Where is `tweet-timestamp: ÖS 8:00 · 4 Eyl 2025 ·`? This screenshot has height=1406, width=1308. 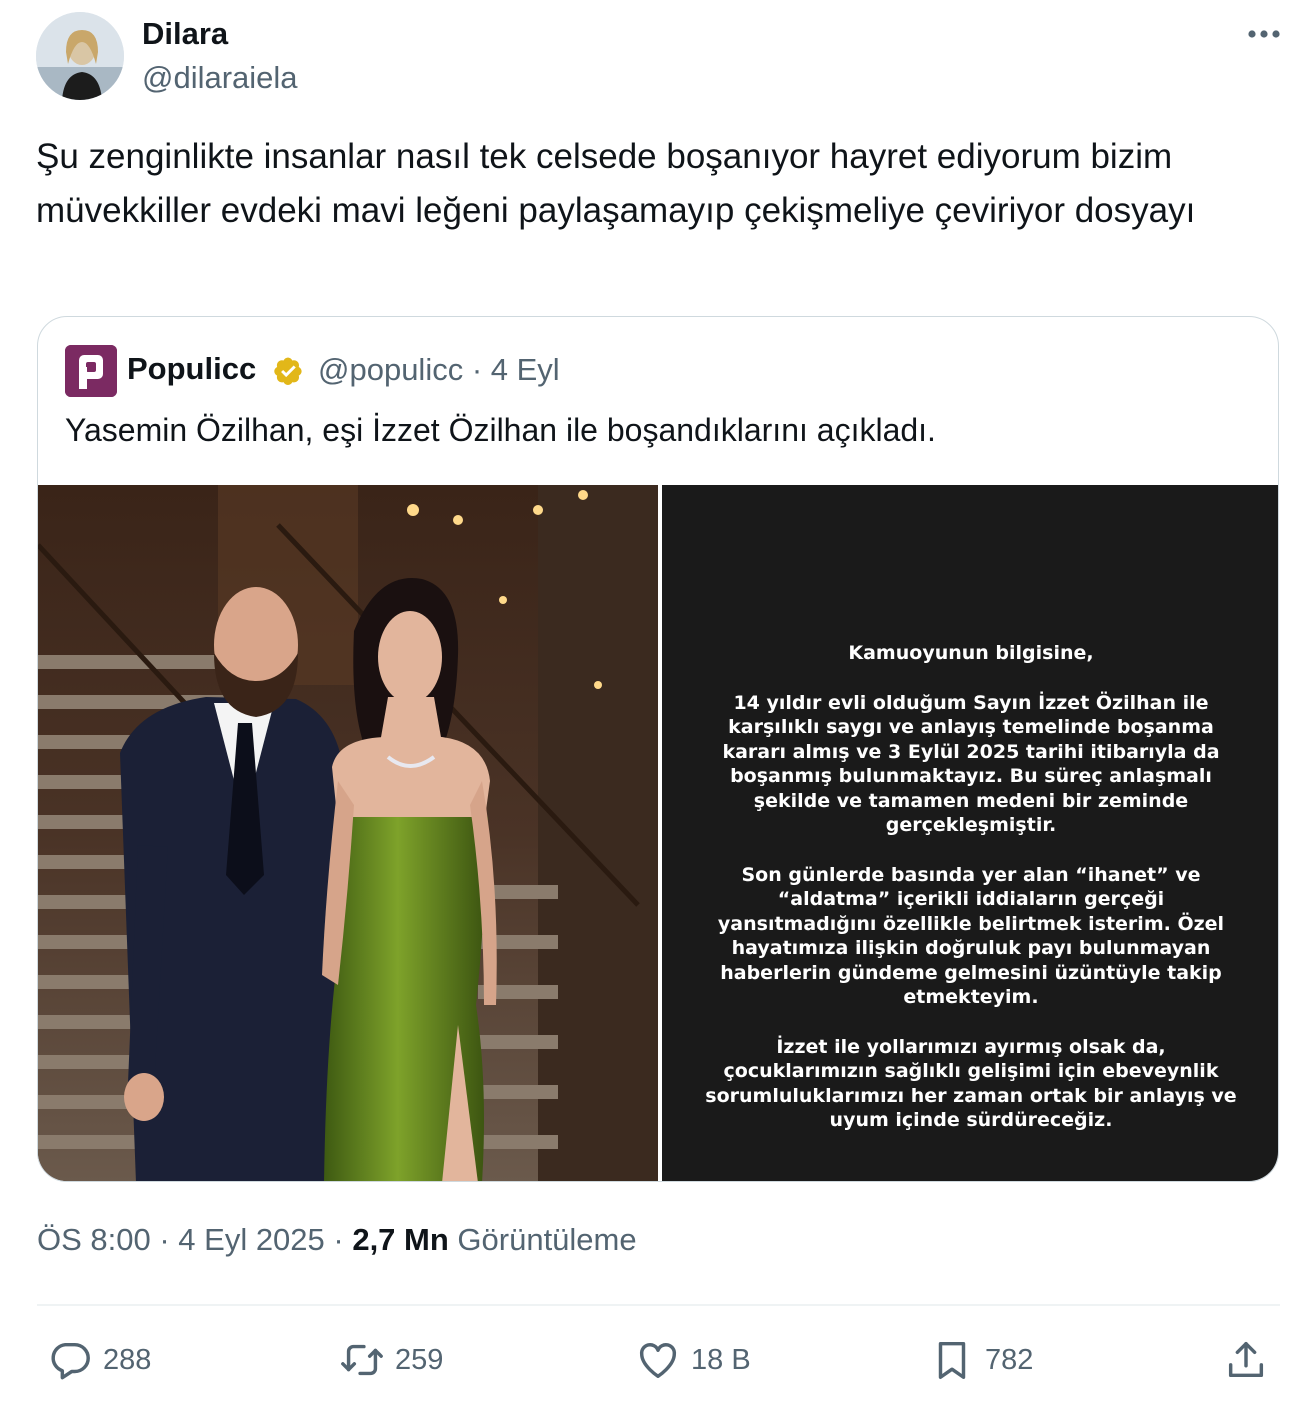 tweet-timestamp: ÖS 8:00 · 4 Eyl 2025 · is located at coordinates (194, 1239).